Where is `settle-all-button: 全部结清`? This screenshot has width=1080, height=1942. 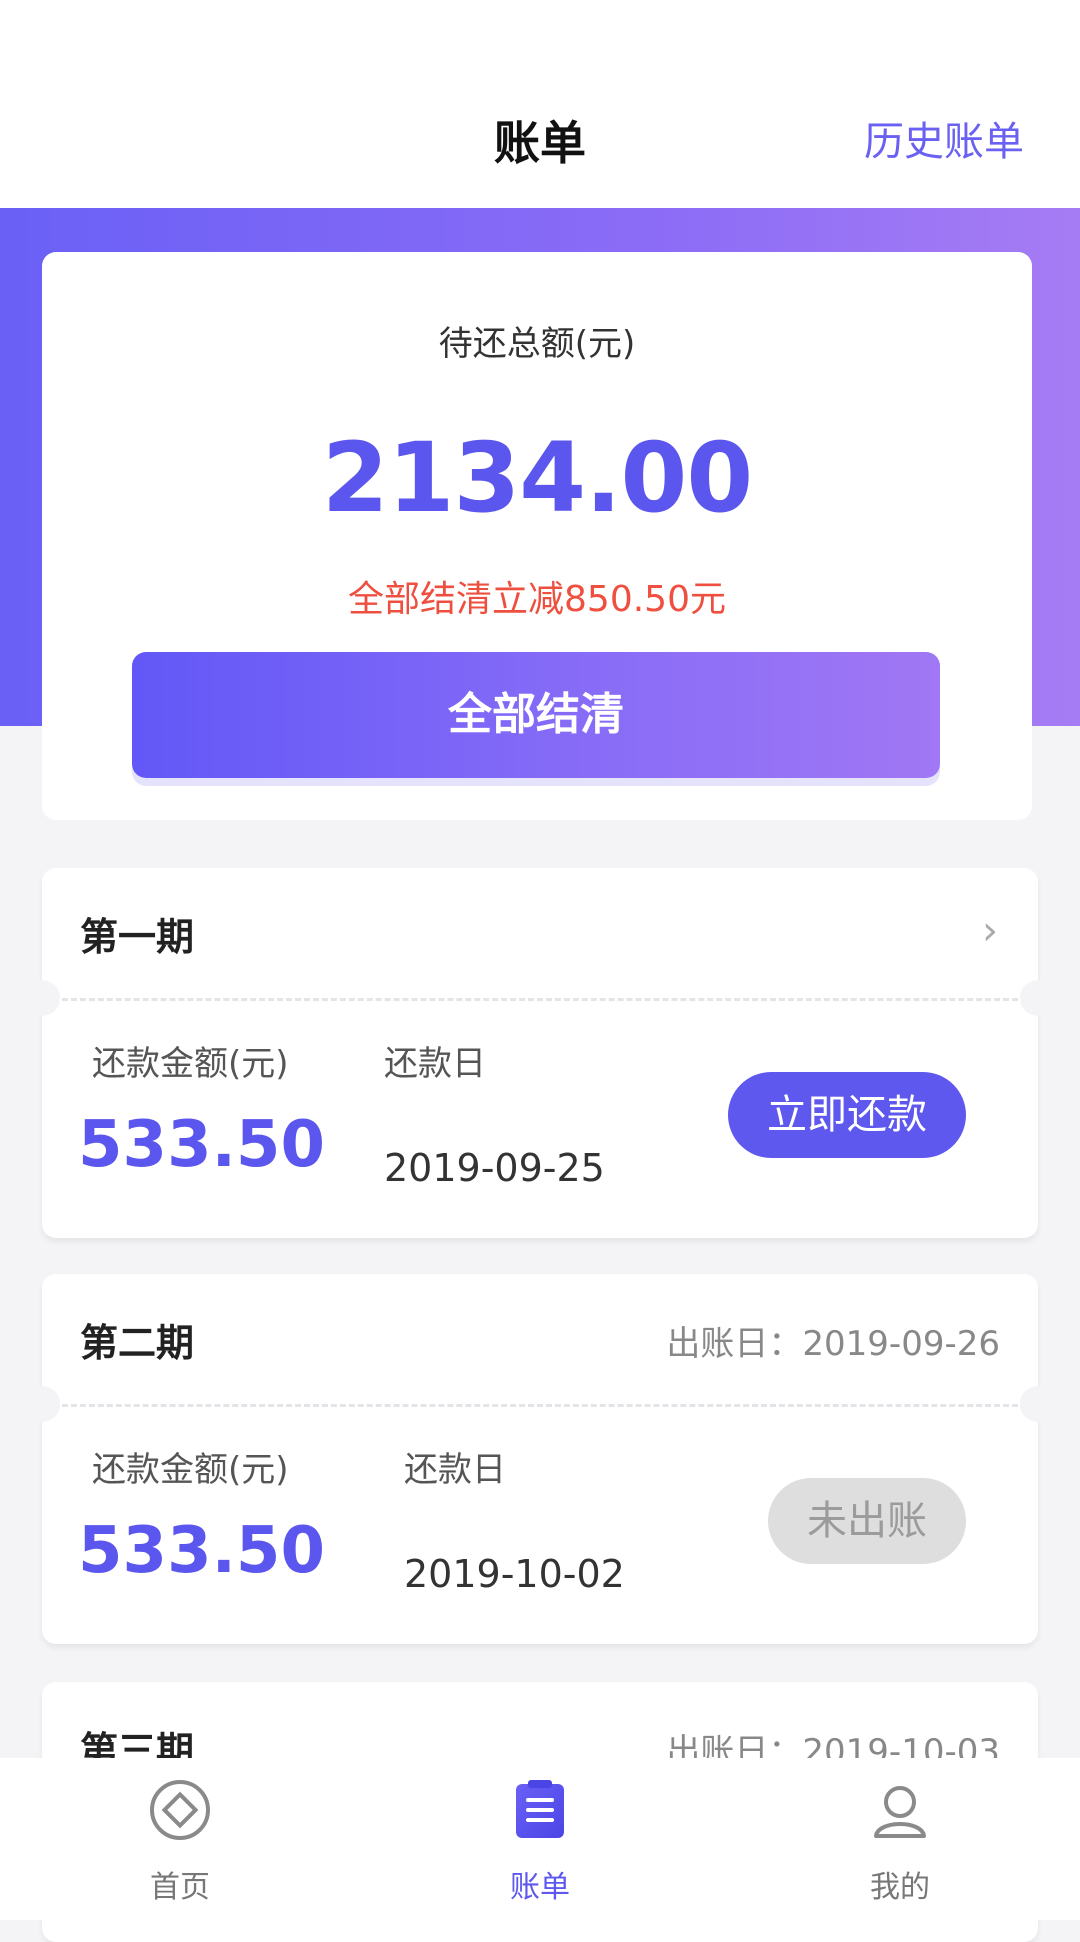 settle-all-button: 全部结清 is located at coordinates (536, 715).